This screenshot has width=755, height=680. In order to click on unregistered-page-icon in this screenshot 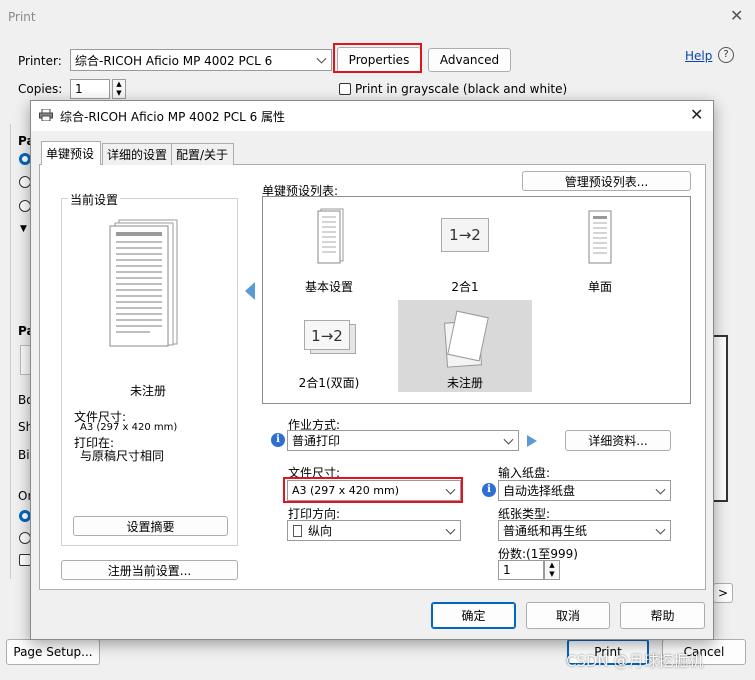, I will do `click(465, 339)`.